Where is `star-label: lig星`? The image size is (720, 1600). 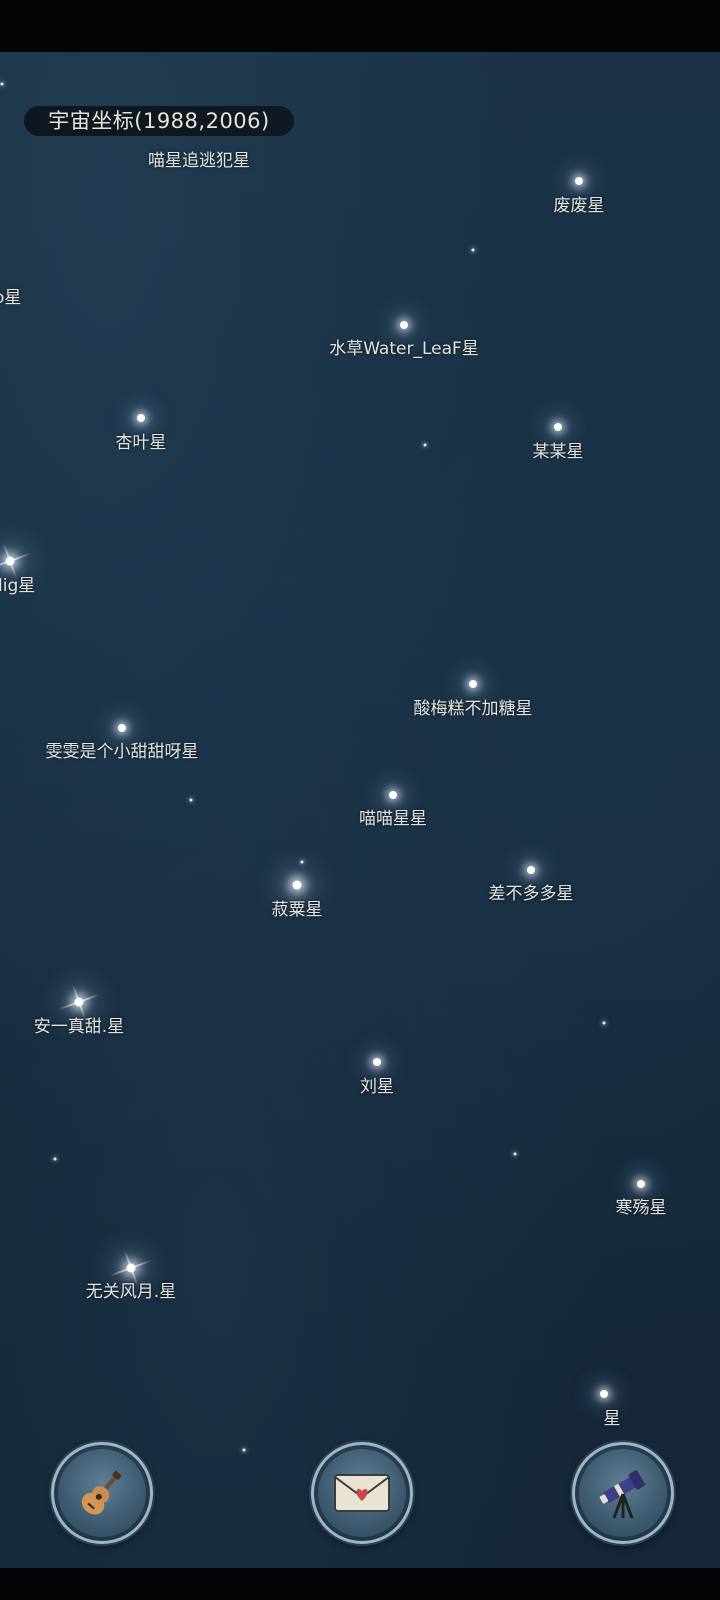
star-label: lig星 is located at coordinates (17, 586).